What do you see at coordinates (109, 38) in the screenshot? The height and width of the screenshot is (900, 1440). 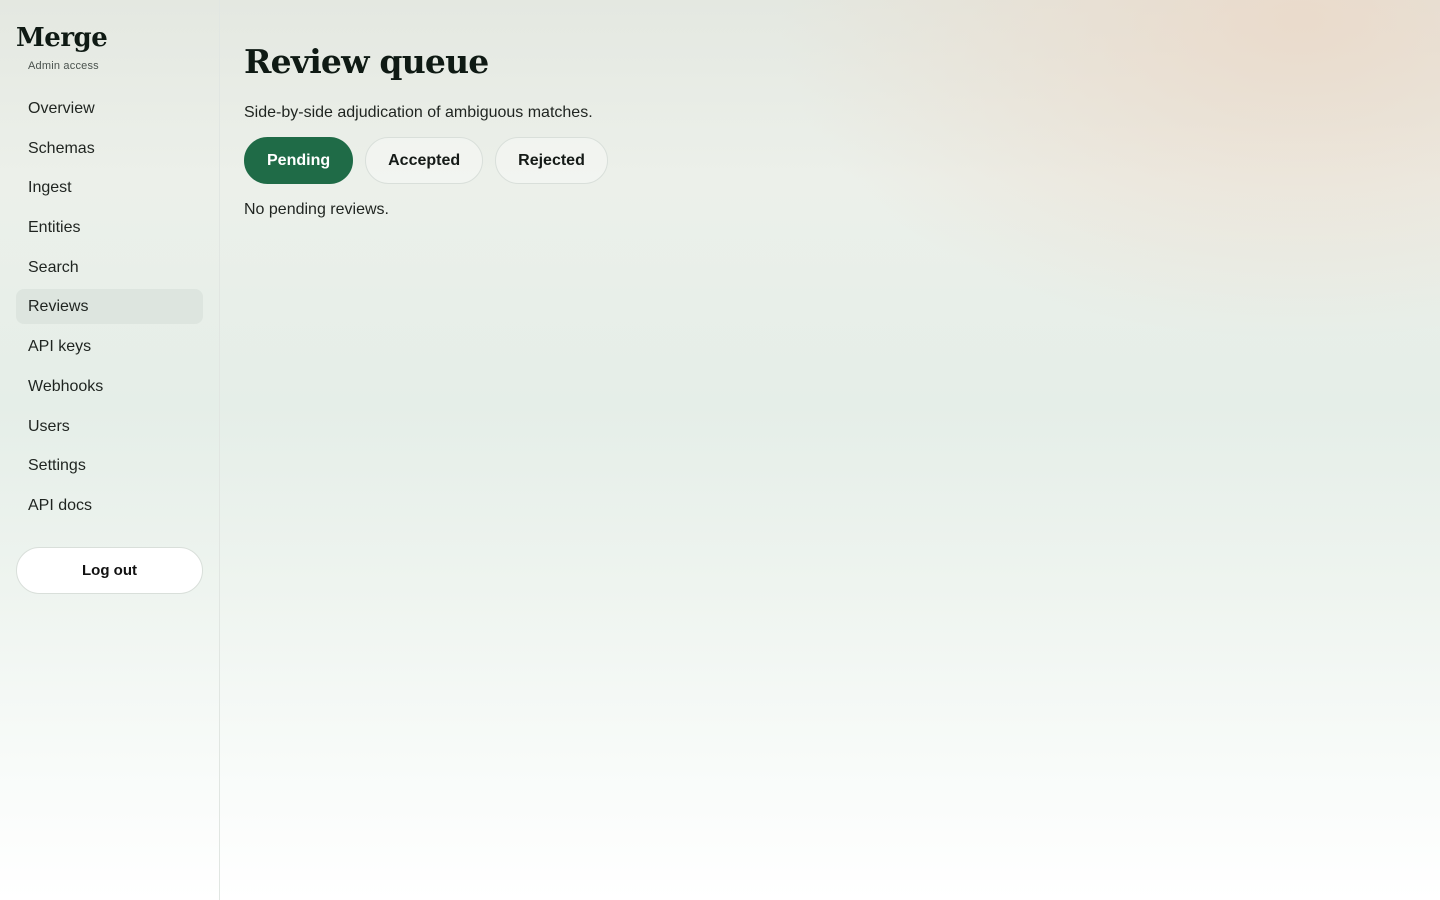 I see `brand-logo: Merge` at bounding box center [109, 38].